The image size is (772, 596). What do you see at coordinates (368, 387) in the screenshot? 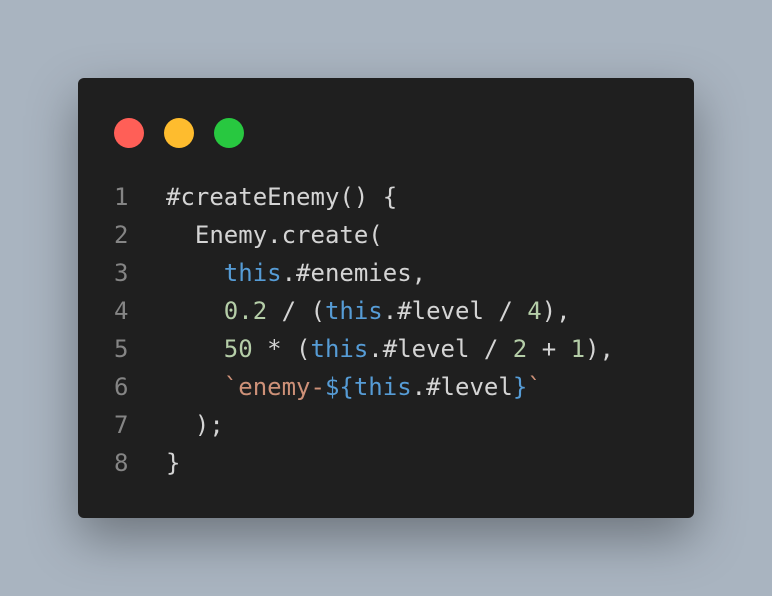
I see `code-token: ${this` at bounding box center [368, 387].